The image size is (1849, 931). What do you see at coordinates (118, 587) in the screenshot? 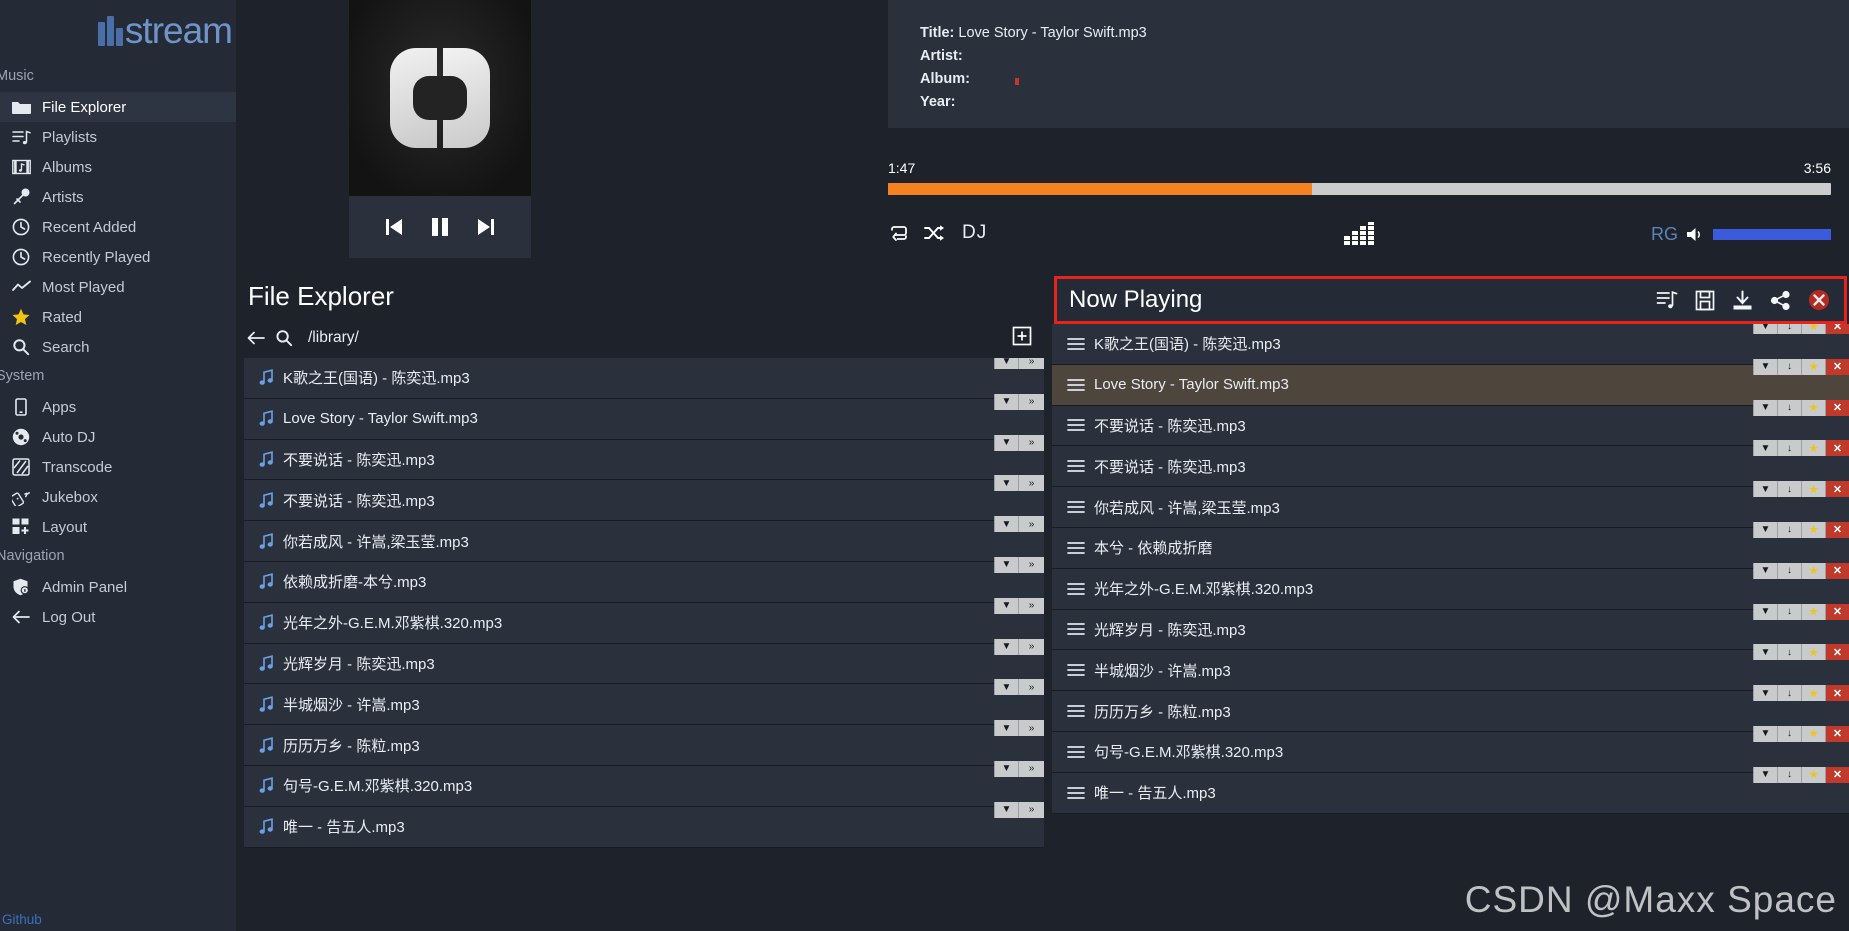
I see `sidebar-item-admin-panel: Admin Panel` at bounding box center [118, 587].